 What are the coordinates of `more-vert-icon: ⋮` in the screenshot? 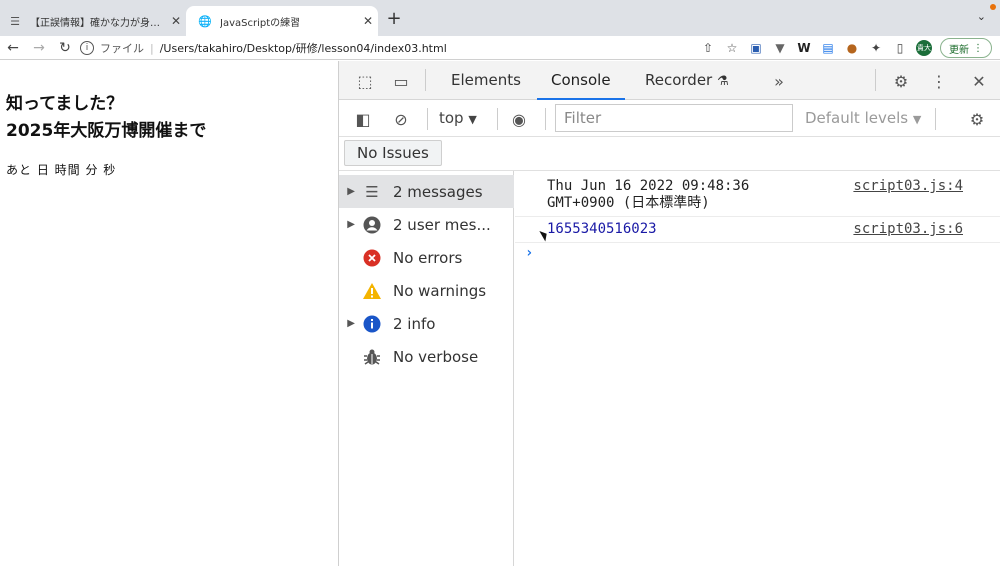 It's located at (939, 81).